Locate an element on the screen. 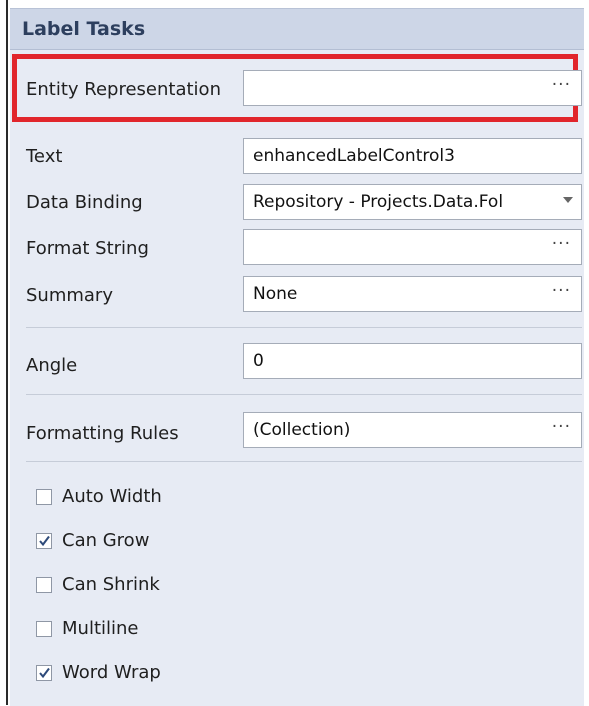 The image size is (589, 706). text-label: Text is located at coordinates (44, 156).